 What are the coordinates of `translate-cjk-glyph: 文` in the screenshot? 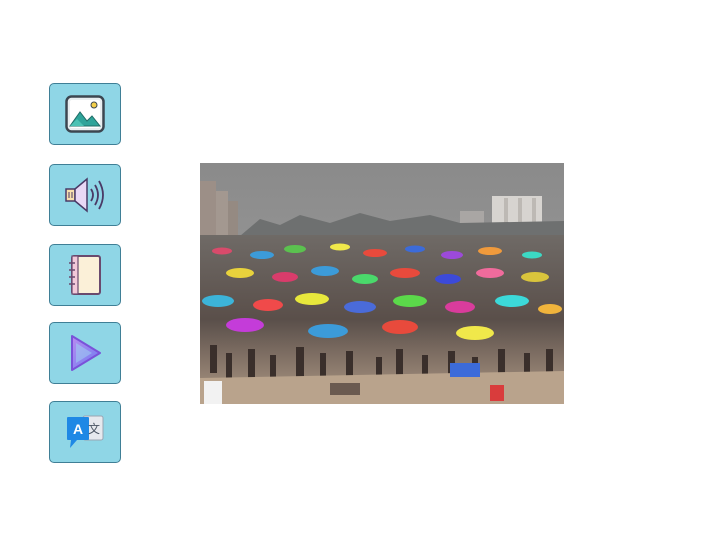 It's located at (94, 428).